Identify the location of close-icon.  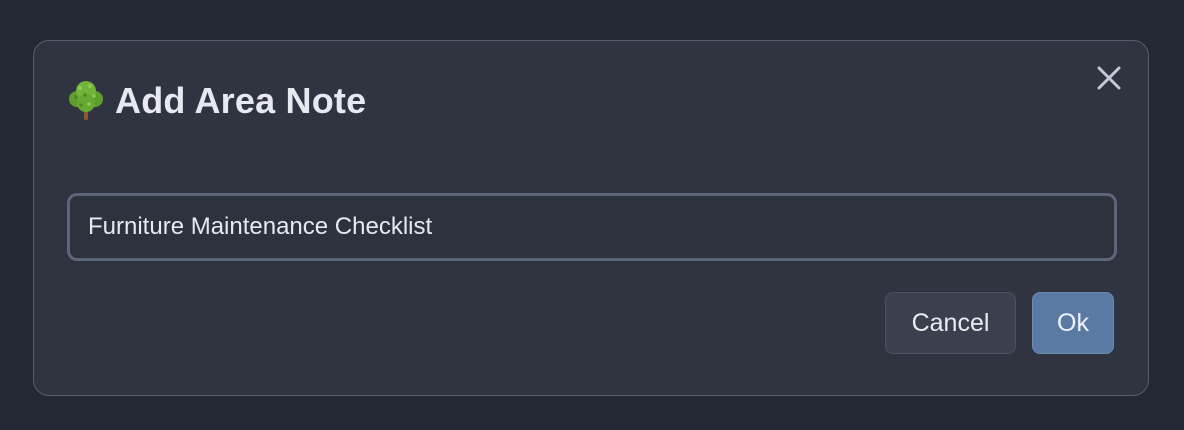
(1109, 78).